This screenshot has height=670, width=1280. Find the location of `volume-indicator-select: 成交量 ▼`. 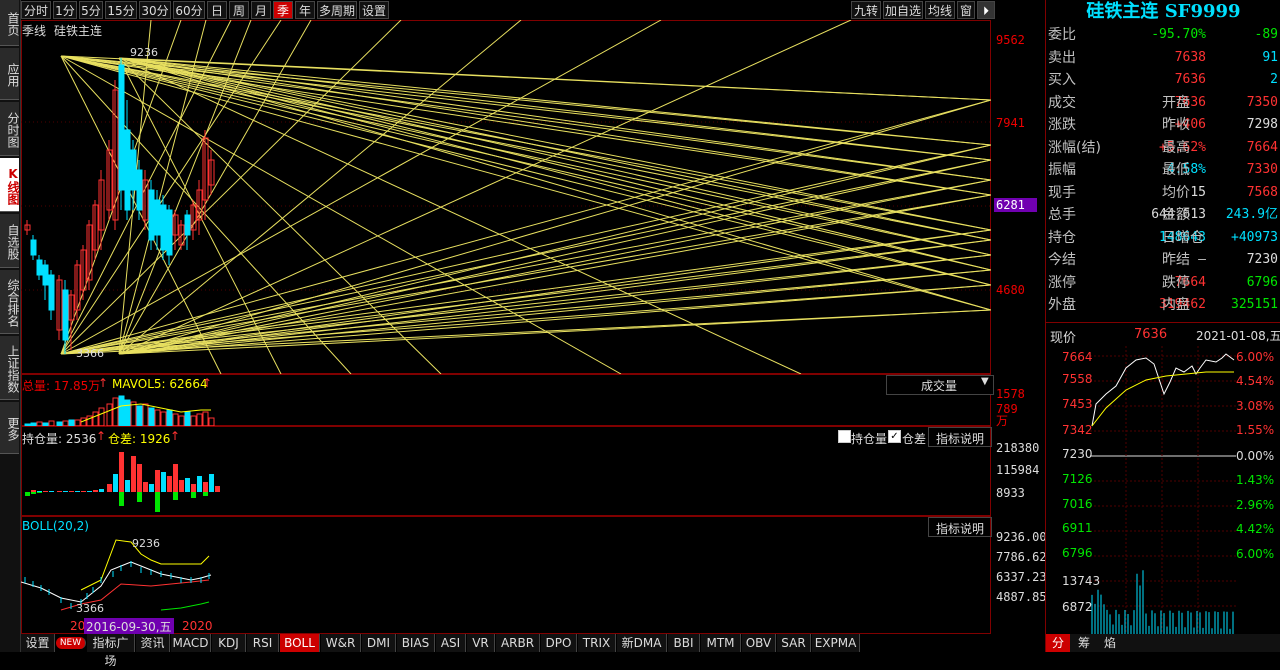

volume-indicator-select: 成交量 ▼ is located at coordinates (940, 385).